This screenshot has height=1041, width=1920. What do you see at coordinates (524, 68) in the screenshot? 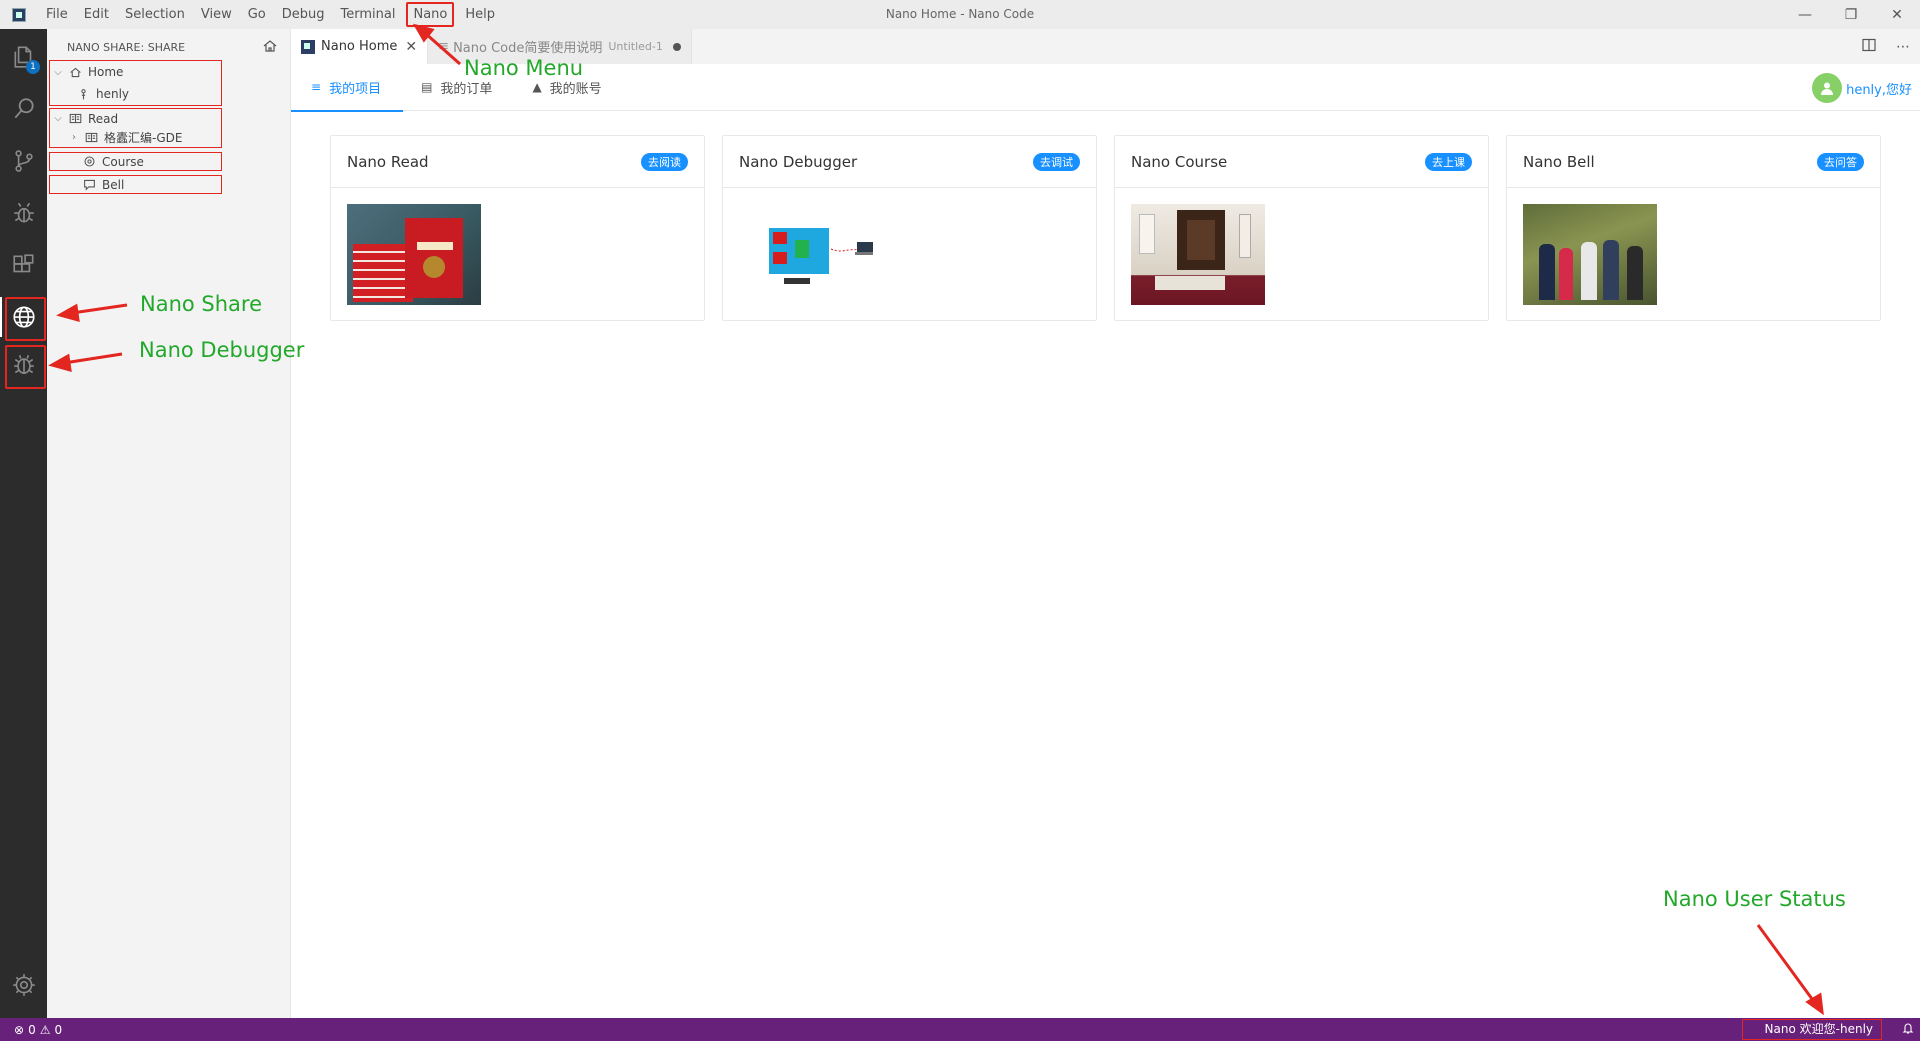
I see `annotation-nano-menu: Nano Menu` at bounding box center [524, 68].